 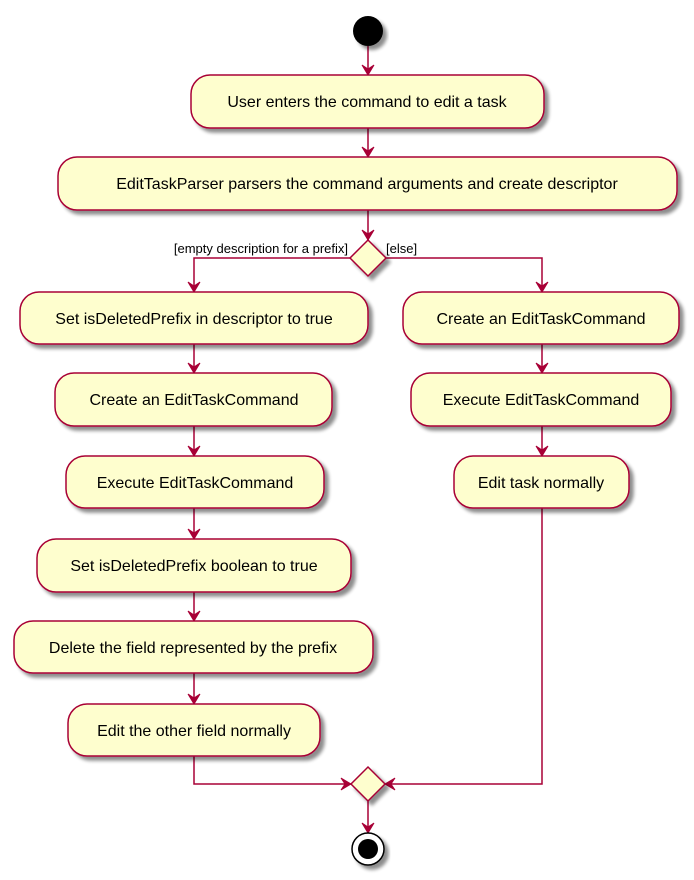 What do you see at coordinates (368, 31) in the screenshot?
I see `start-node` at bounding box center [368, 31].